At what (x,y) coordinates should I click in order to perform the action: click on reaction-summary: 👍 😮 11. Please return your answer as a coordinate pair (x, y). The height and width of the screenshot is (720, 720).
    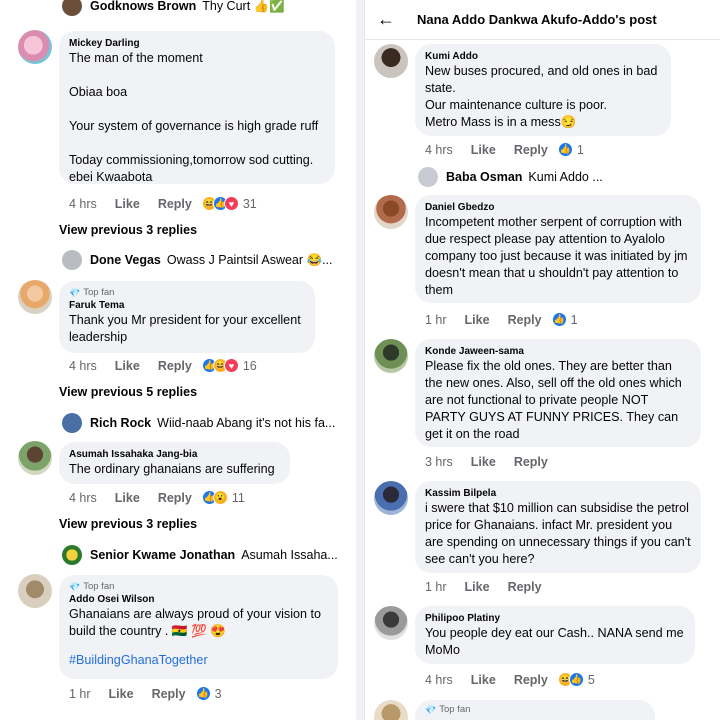
    Looking at the image, I should click on (223, 497).